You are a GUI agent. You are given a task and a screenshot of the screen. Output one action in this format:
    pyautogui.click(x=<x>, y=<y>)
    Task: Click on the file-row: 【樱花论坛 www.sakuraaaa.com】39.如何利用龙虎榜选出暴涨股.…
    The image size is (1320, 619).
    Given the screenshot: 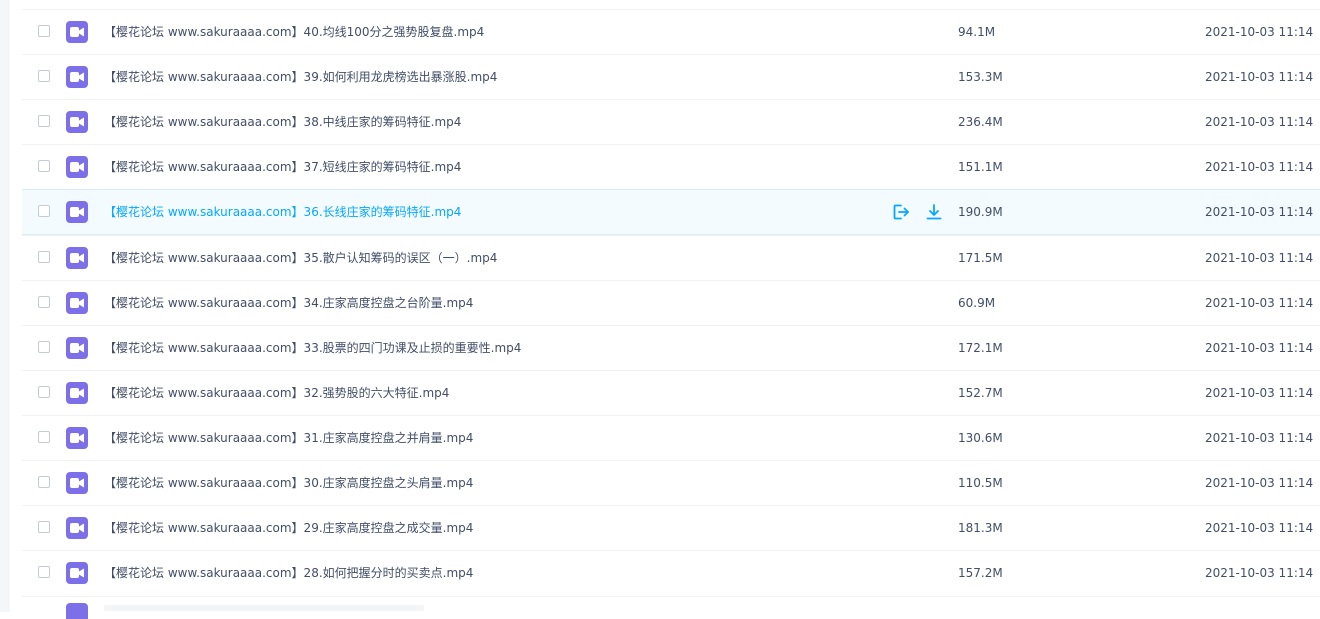 What is the action you would take?
    pyautogui.click(x=671, y=76)
    